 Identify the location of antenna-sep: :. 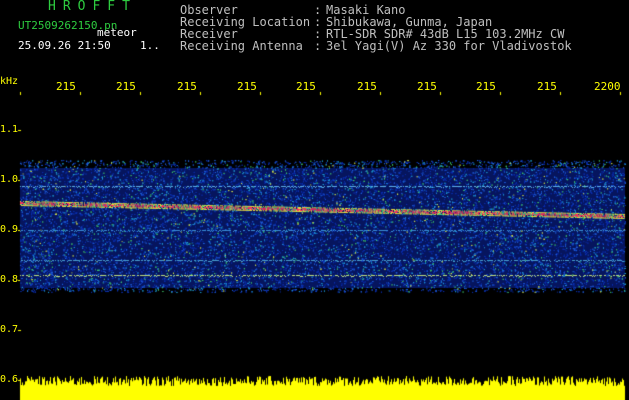
(318, 46).